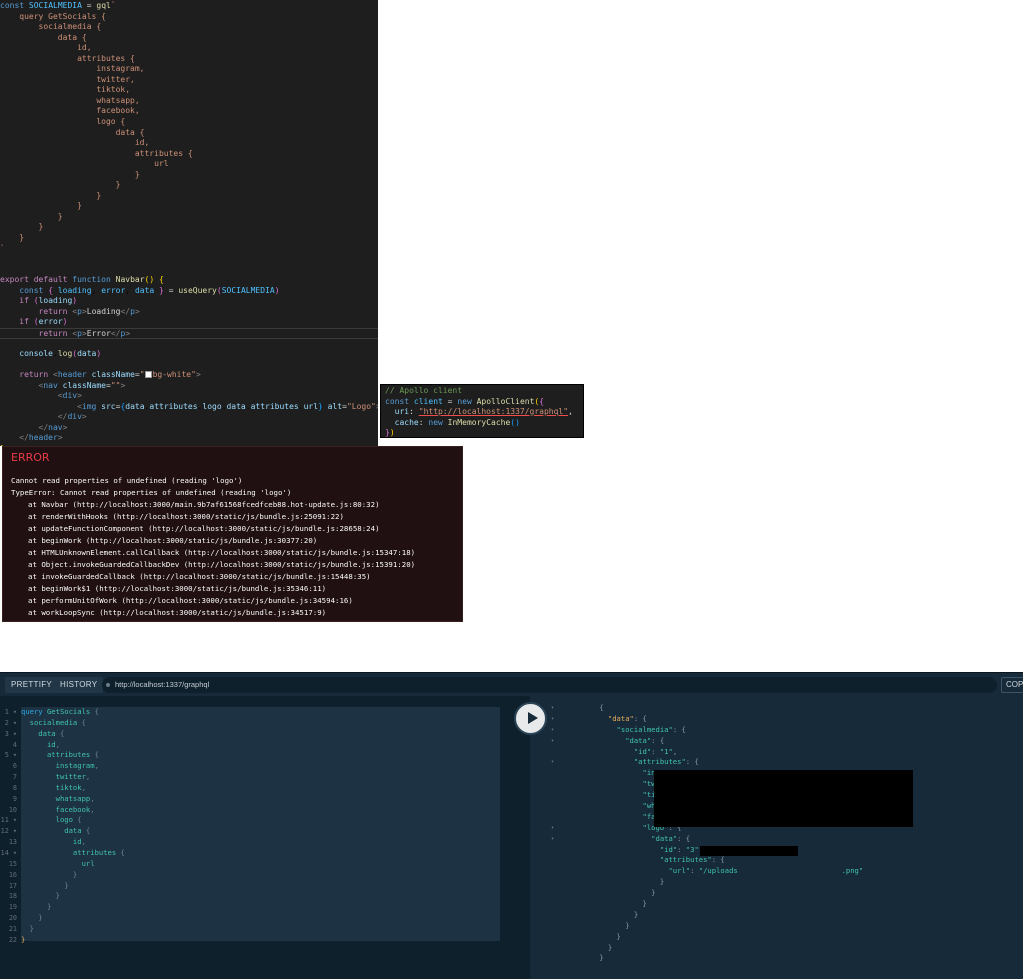 This screenshot has height=979, width=1023. I want to click on code-line: <nav className="">, so click(82, 385).